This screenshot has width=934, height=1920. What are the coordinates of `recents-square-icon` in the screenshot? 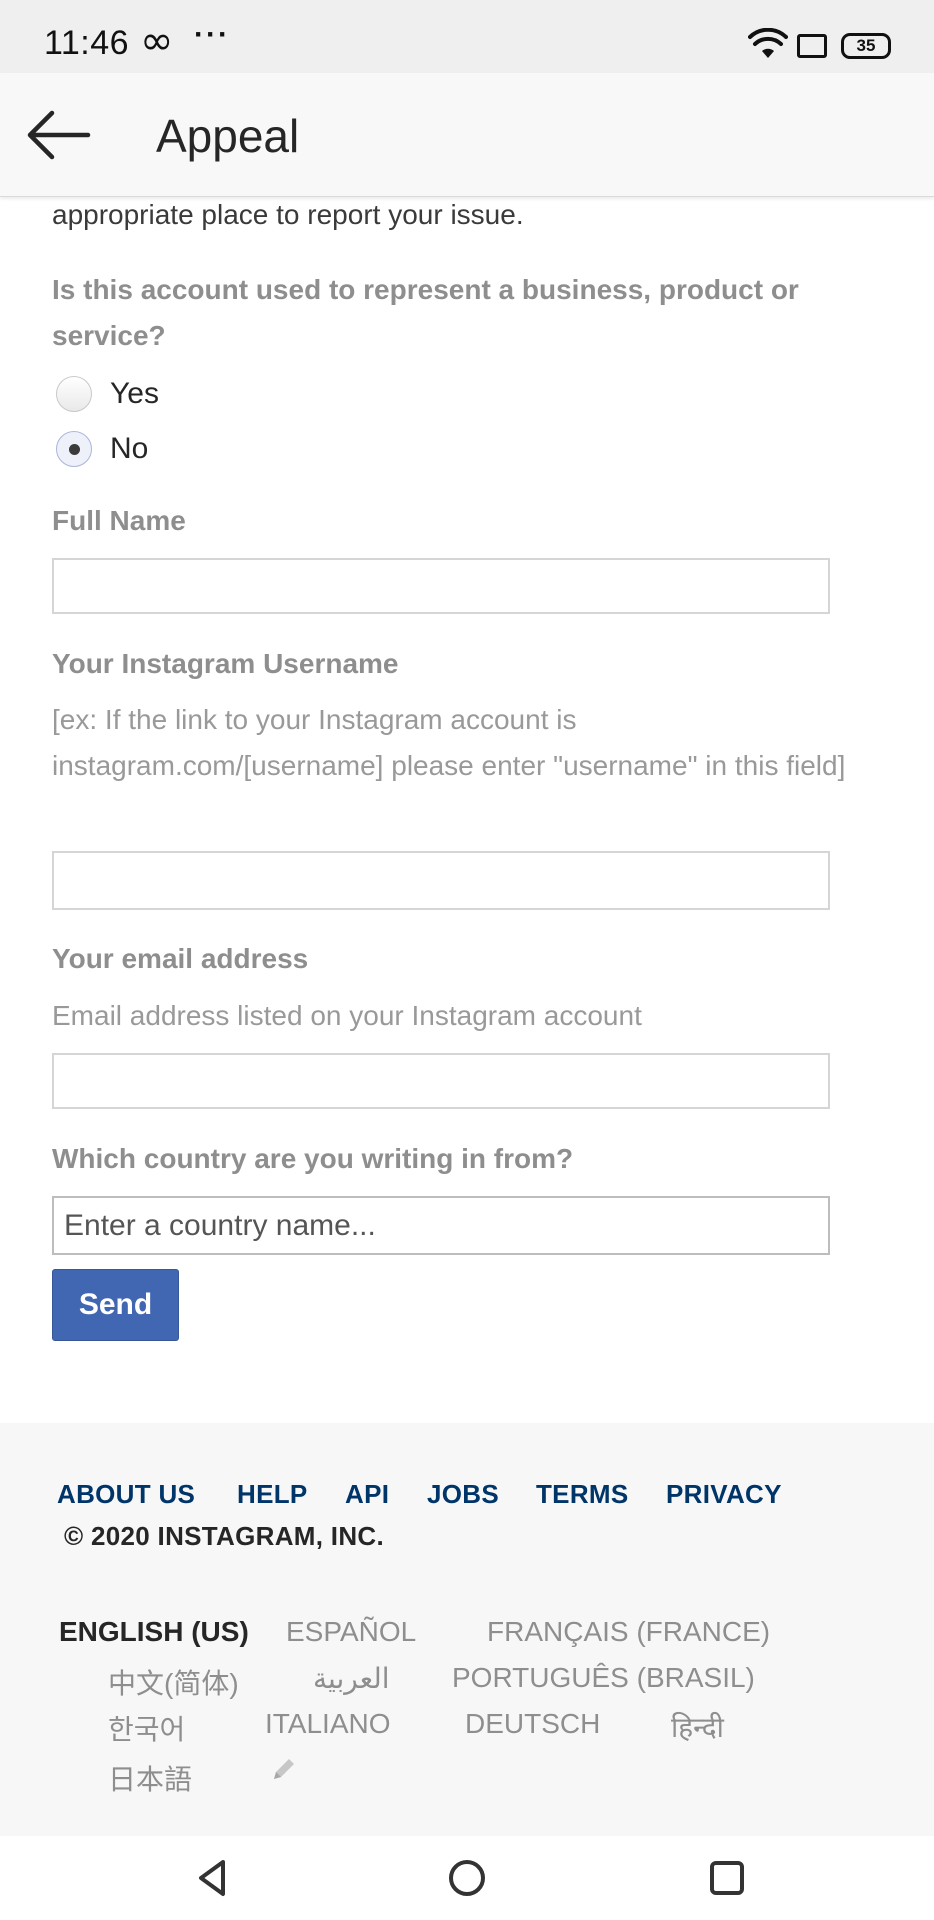 It's located at (727, 1878).